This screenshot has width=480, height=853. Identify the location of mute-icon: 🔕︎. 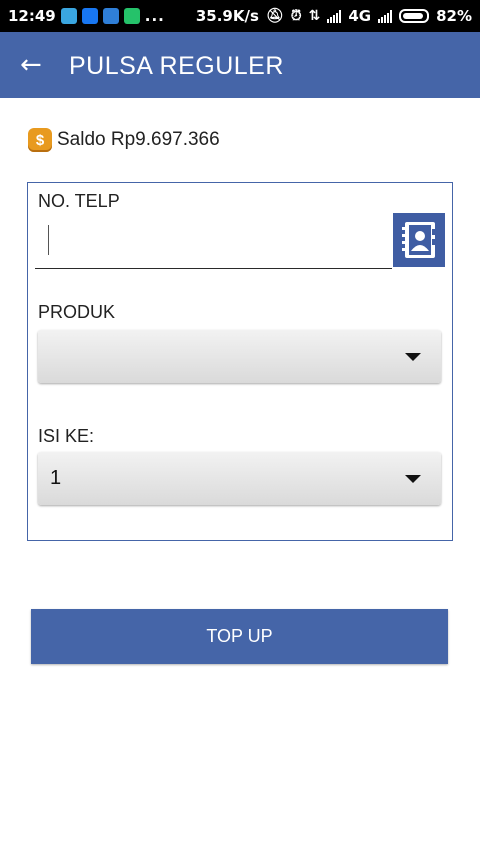
(274, 16).